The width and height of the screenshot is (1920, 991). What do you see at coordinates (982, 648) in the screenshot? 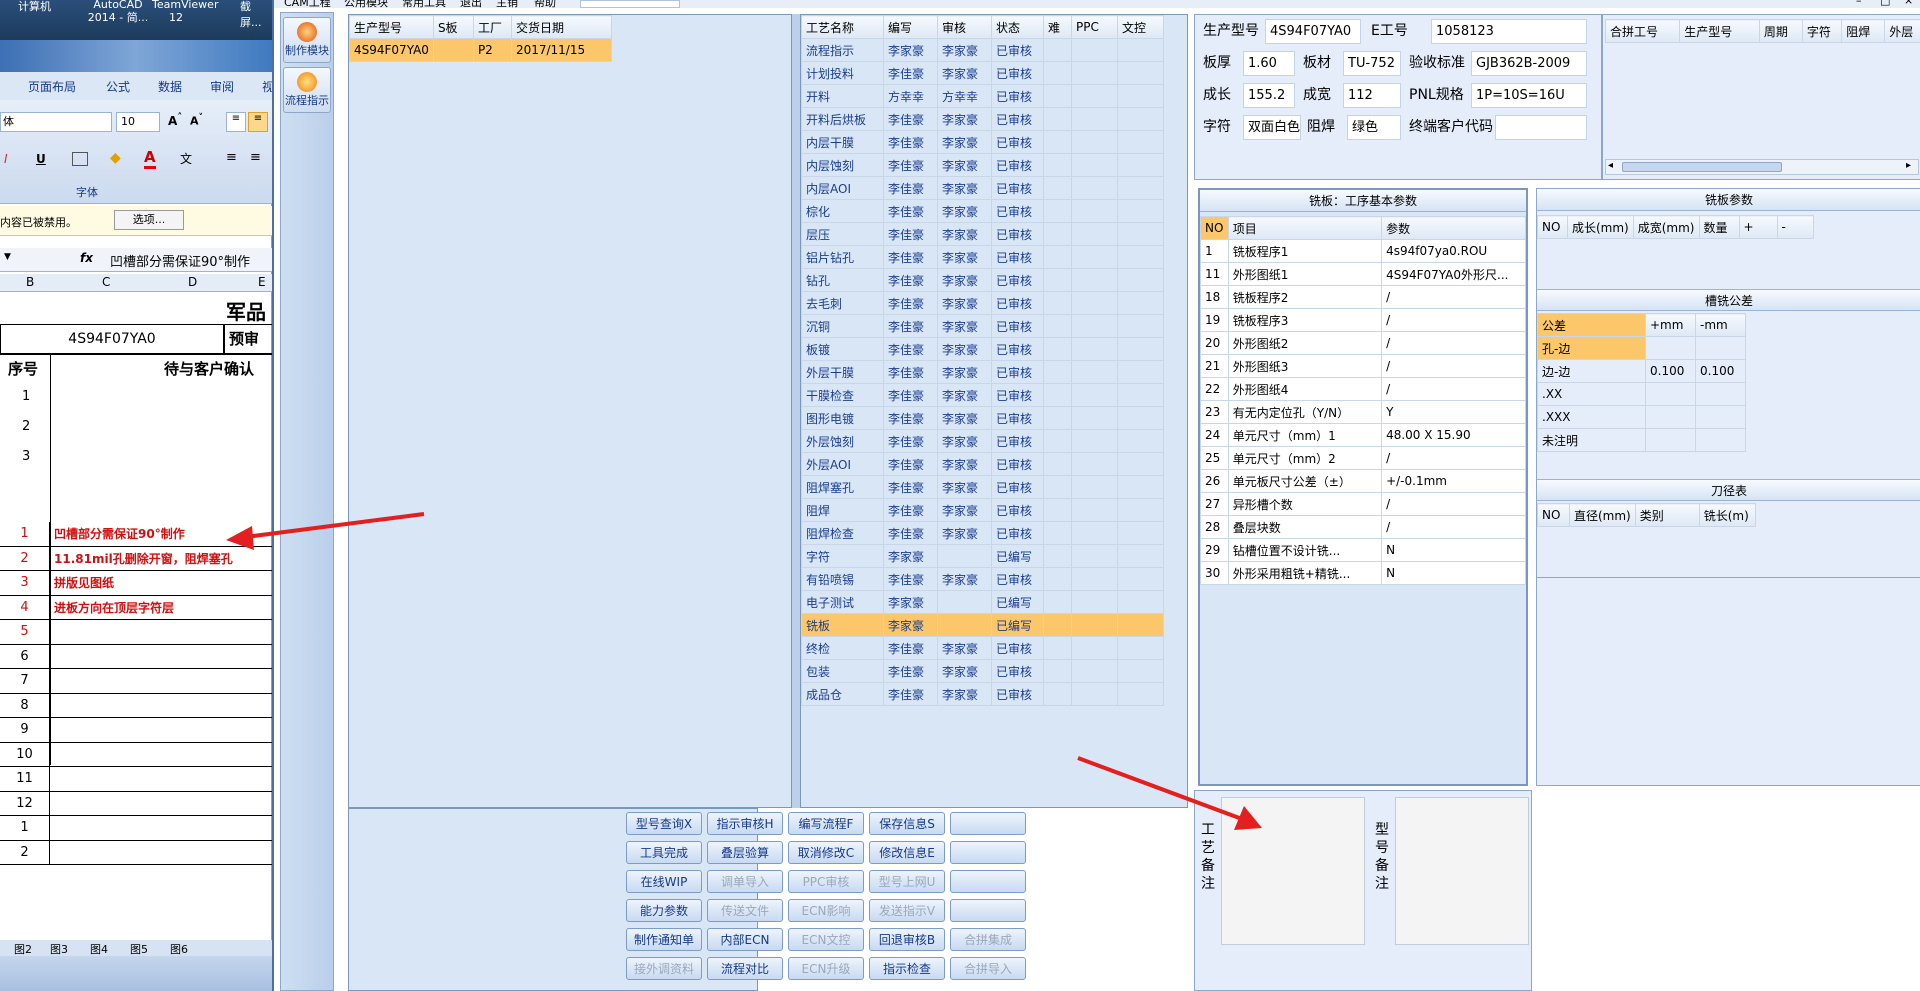
I see `process-row: 终检 李佳豪 李家豪 已审核` at bounding box center [982, 648].